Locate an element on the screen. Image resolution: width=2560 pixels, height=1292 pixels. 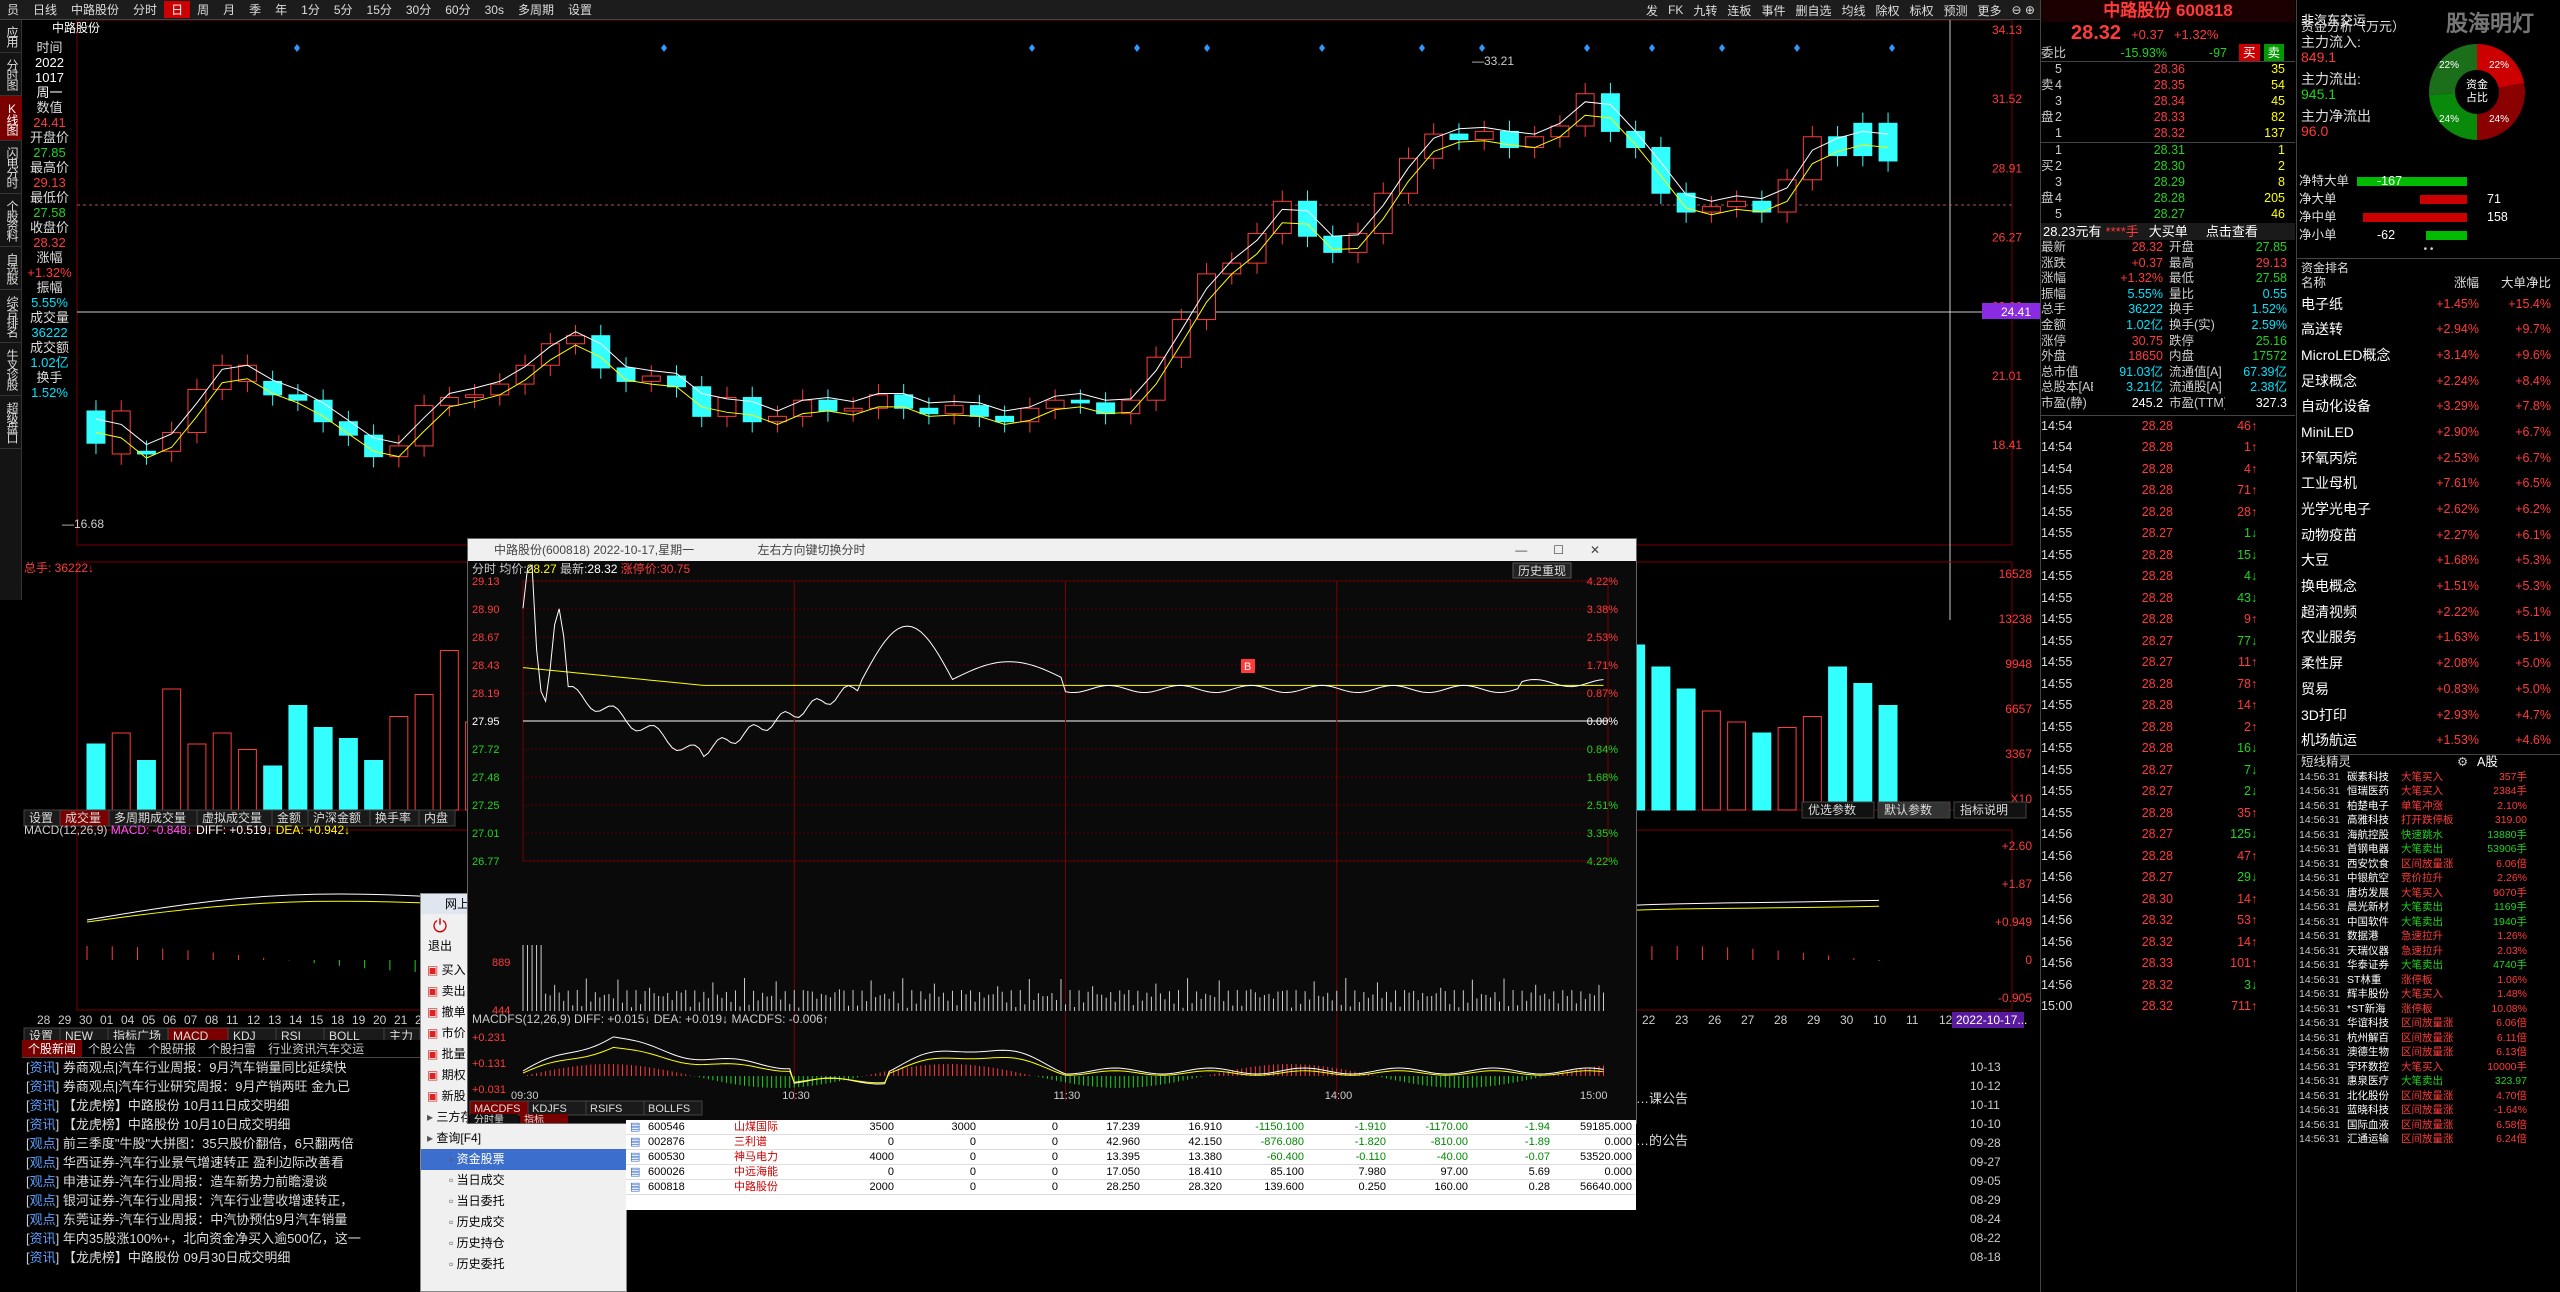
rank-row: 光学光电子 +2.62% +6.2% is located at coordinates (2428, 510).